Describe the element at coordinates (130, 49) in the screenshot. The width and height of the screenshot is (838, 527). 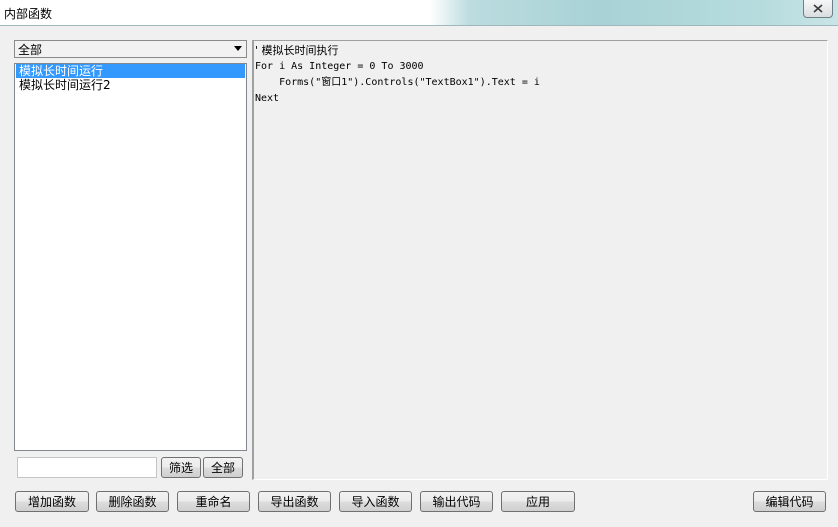
I see `category-dropdown: 全部` at that location.